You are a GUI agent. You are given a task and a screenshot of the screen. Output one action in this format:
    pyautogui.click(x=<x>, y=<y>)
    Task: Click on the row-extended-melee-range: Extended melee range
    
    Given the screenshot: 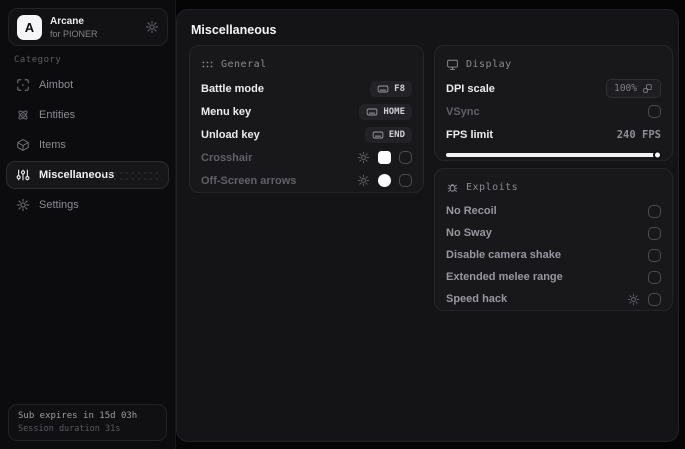 What is the action you would take?
    pyautogui.click(x=553, y=277)
    